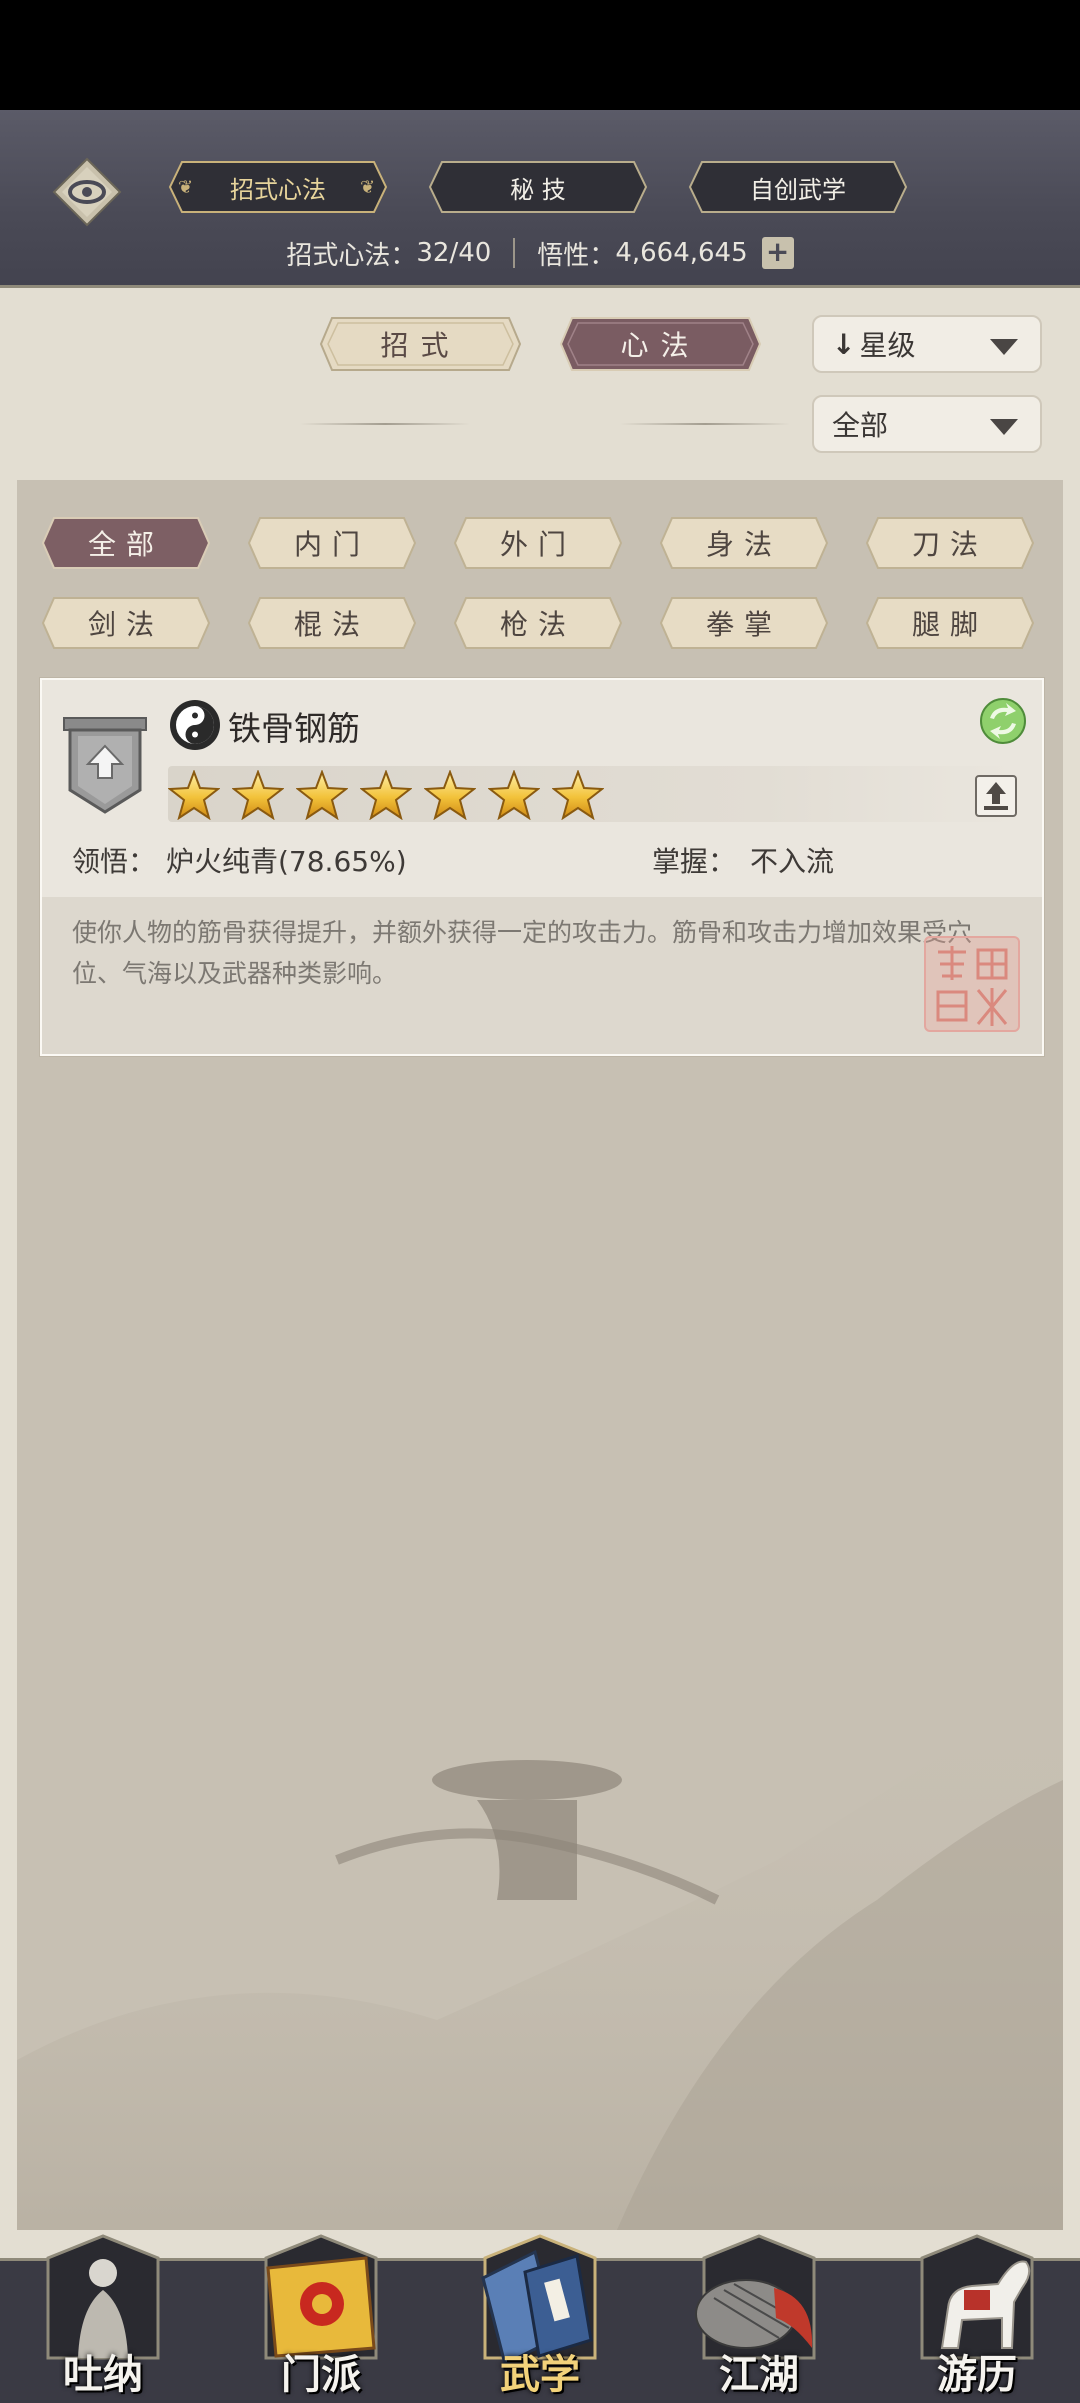  I want to click on stars-container, so click(418, 794).